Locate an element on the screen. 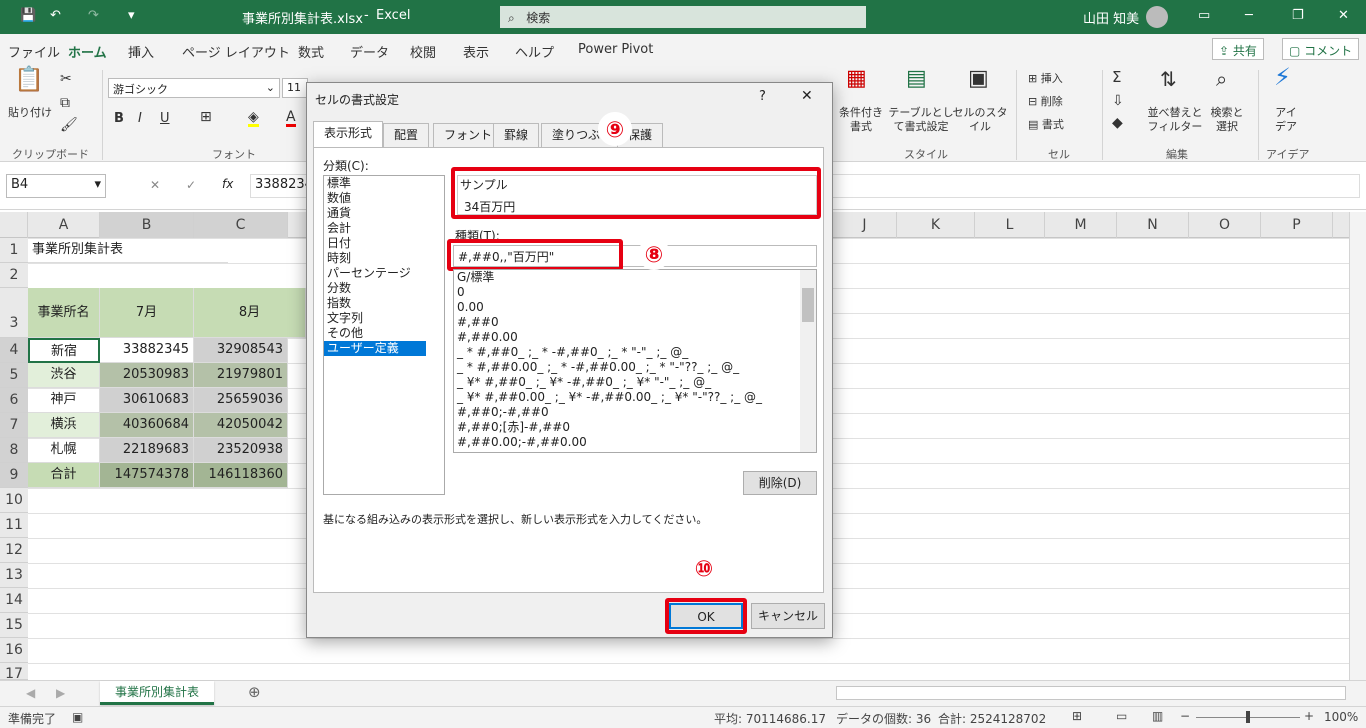 The height and width of the screenshot is (728, 1366). row-header: 10 is located at coordinates (14, 500).